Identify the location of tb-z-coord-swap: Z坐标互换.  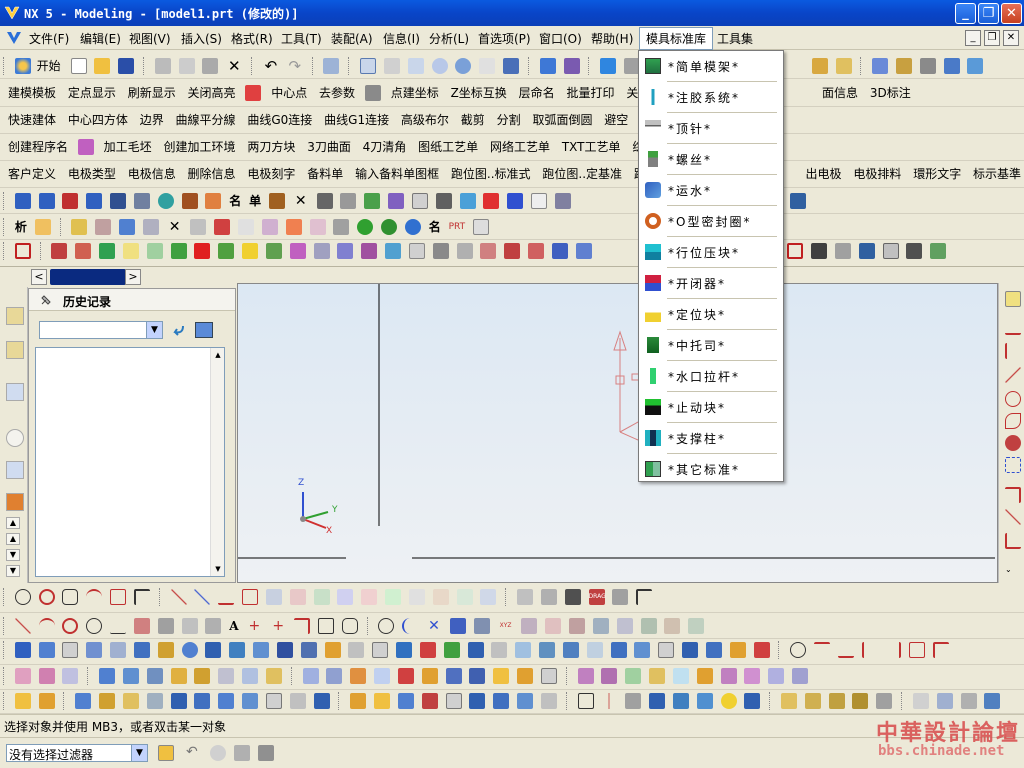
(479, 93).